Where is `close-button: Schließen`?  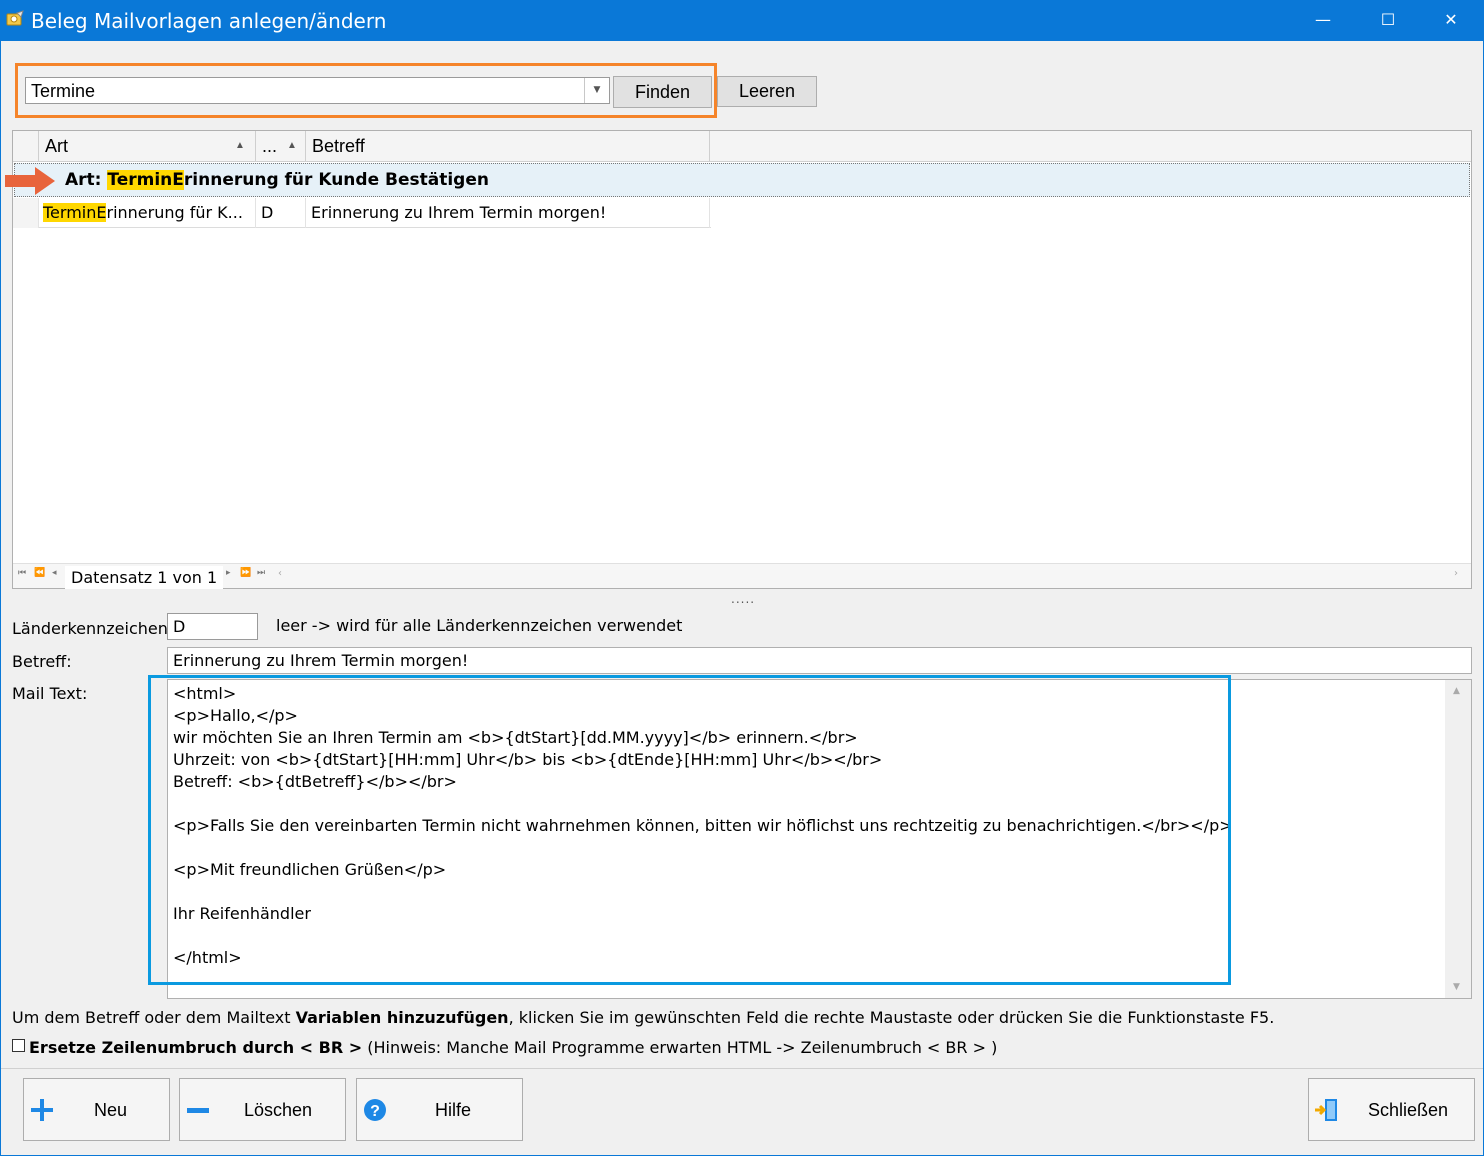
close-button: Schließen is located at coordinates (1391, 1109).